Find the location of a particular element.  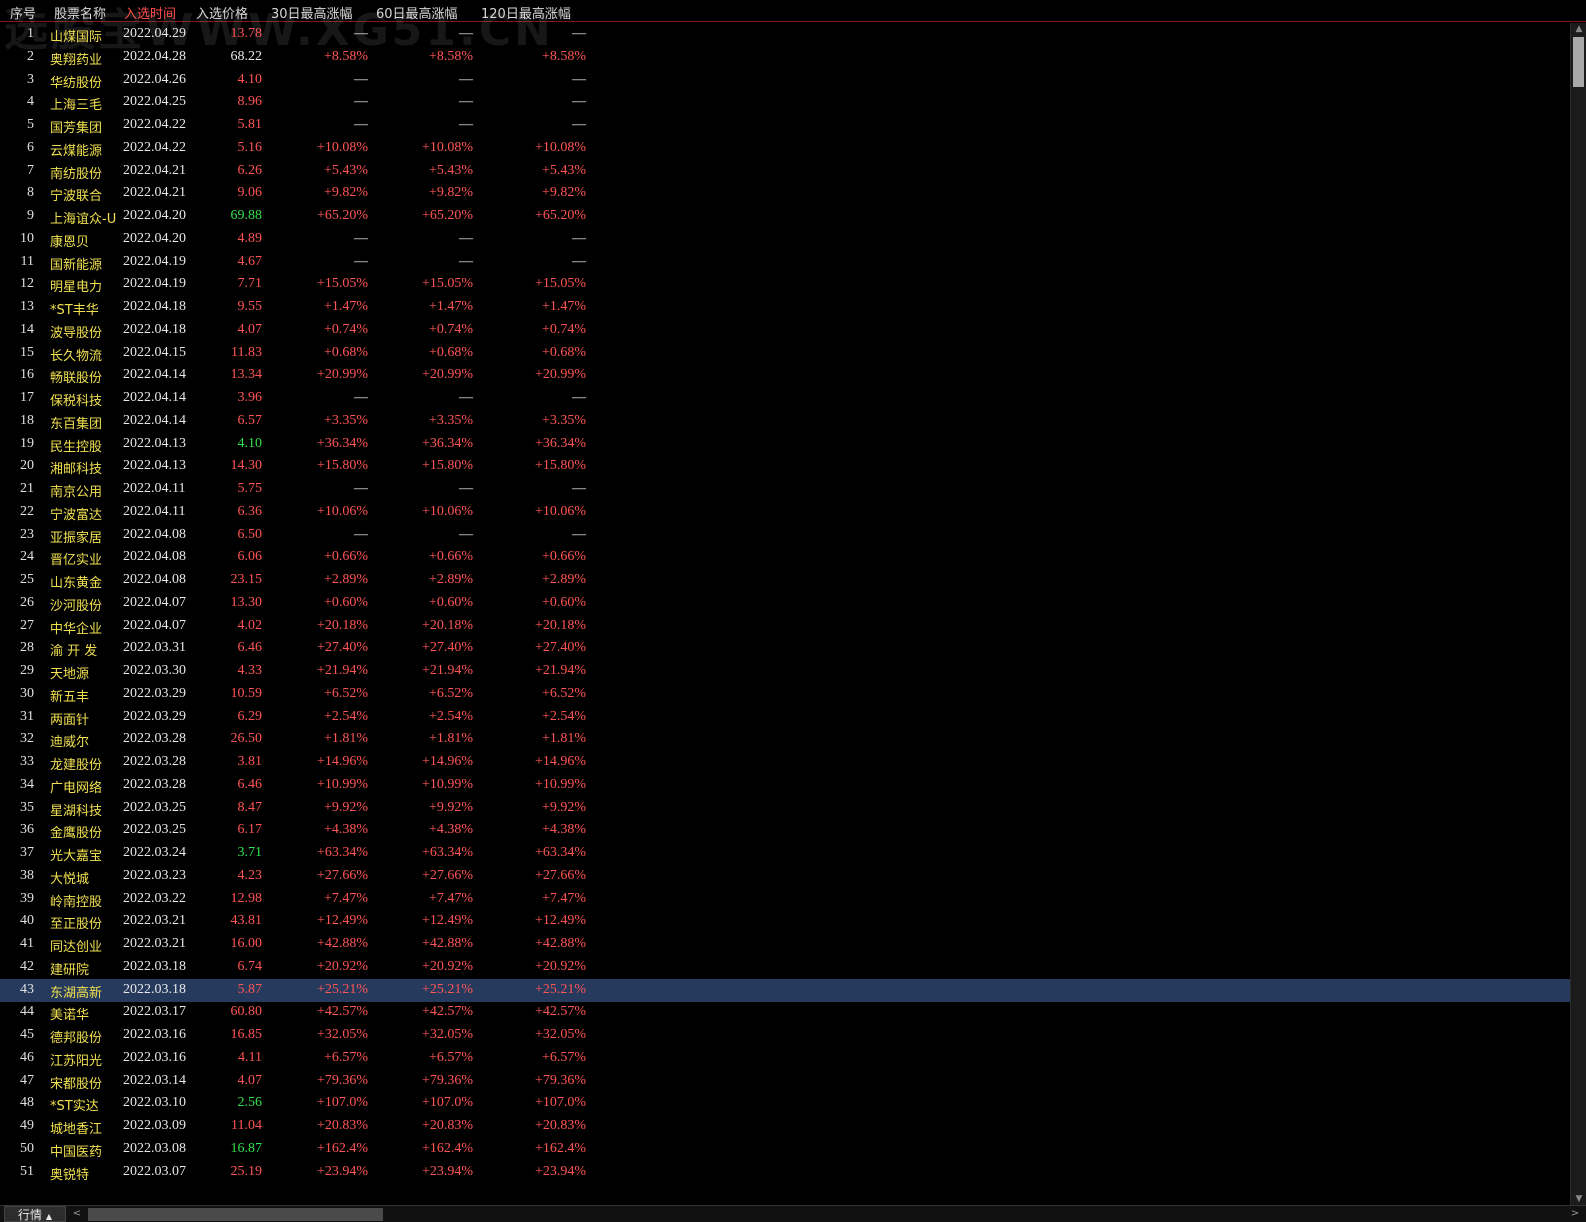

table-row: 21 南京公用 2022.04.11 5.75— — — is located at coordinates (785, 489).